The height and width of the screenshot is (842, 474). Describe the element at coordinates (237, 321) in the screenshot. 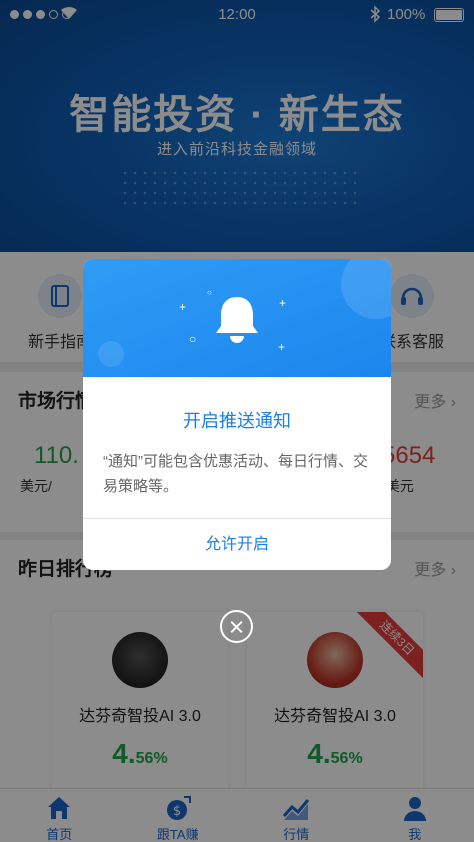

I see `bell-icon` at that location.